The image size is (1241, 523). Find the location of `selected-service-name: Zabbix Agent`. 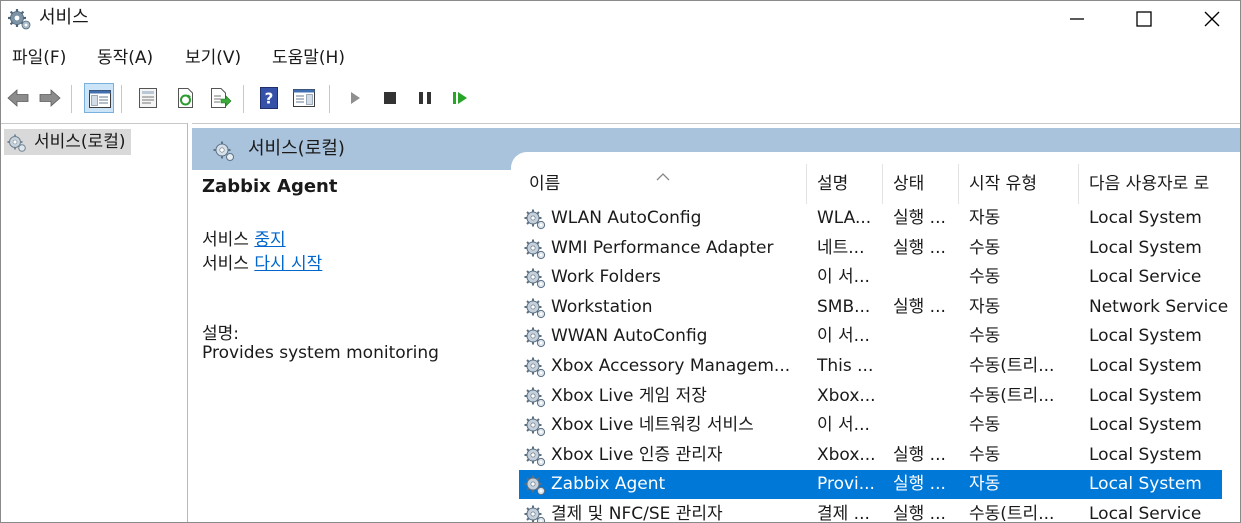

selected-service-name: Zabbix Agent is located at coordinates (270, 186).